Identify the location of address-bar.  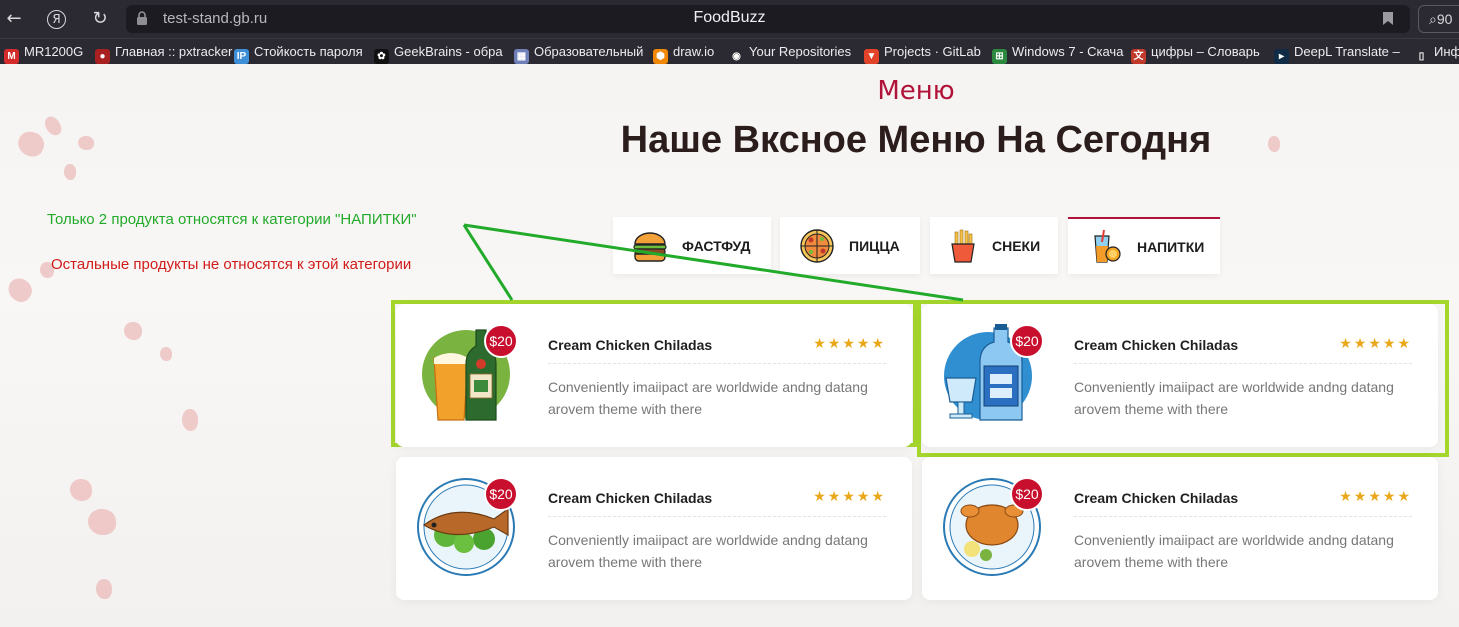
(768, 19).